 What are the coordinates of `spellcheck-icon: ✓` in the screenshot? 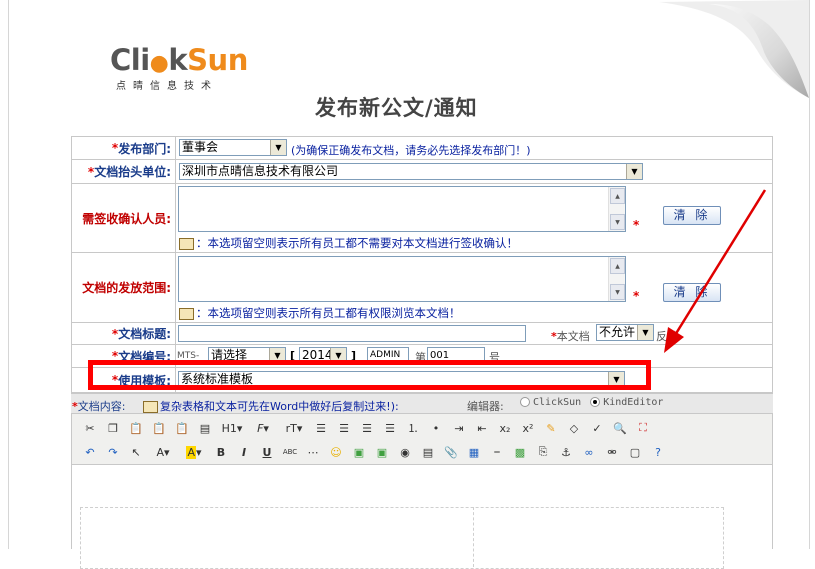 It's located at (597, 428).